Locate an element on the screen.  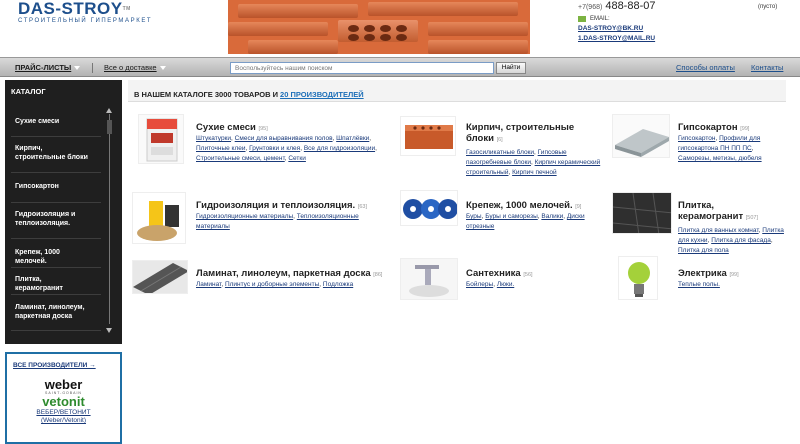
faucet-icon is located at coordinates (429, 281).